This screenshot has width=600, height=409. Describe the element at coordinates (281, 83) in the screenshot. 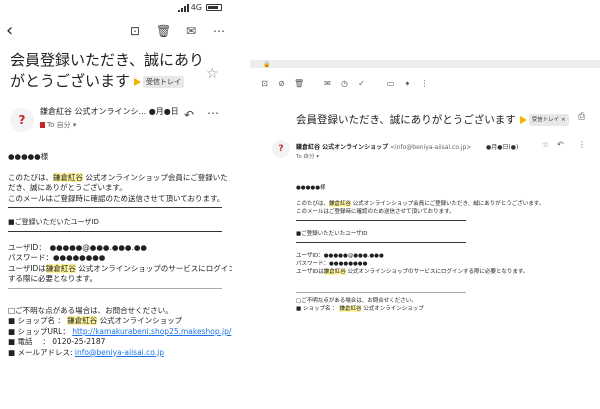

I see `spam-icon: ⊘` at that location.